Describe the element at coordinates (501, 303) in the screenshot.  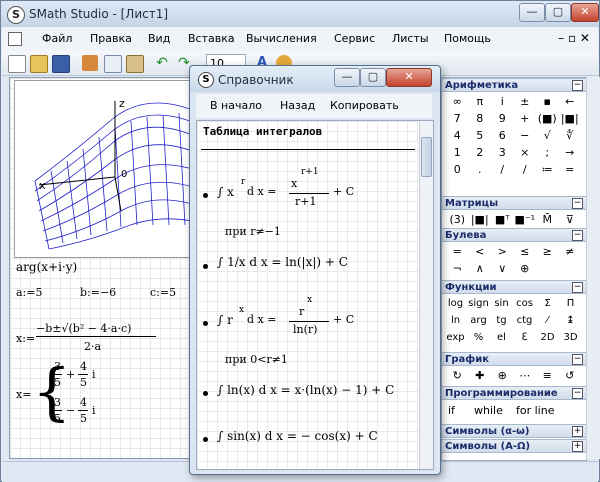
I see `func-key: sin` at that location.